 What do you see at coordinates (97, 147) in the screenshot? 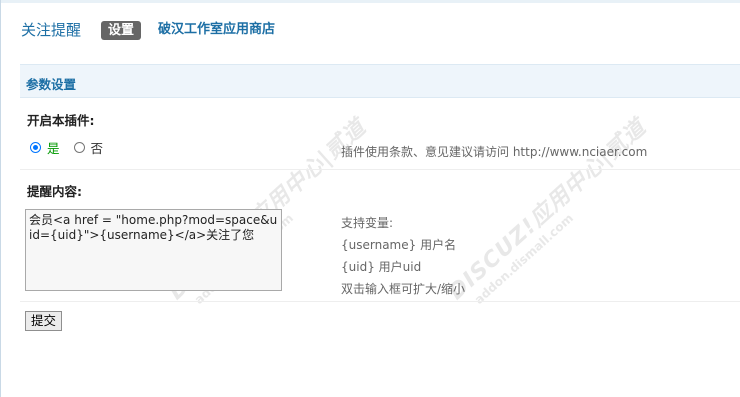
I see `radio-no-label: 否` at bounding box center [97, 147].